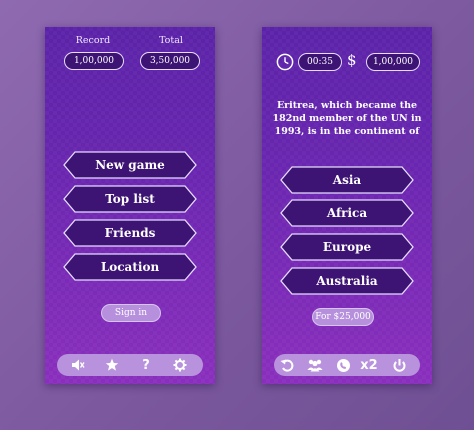  I want to click on answer-b-label: Africa, so click(347, 213).